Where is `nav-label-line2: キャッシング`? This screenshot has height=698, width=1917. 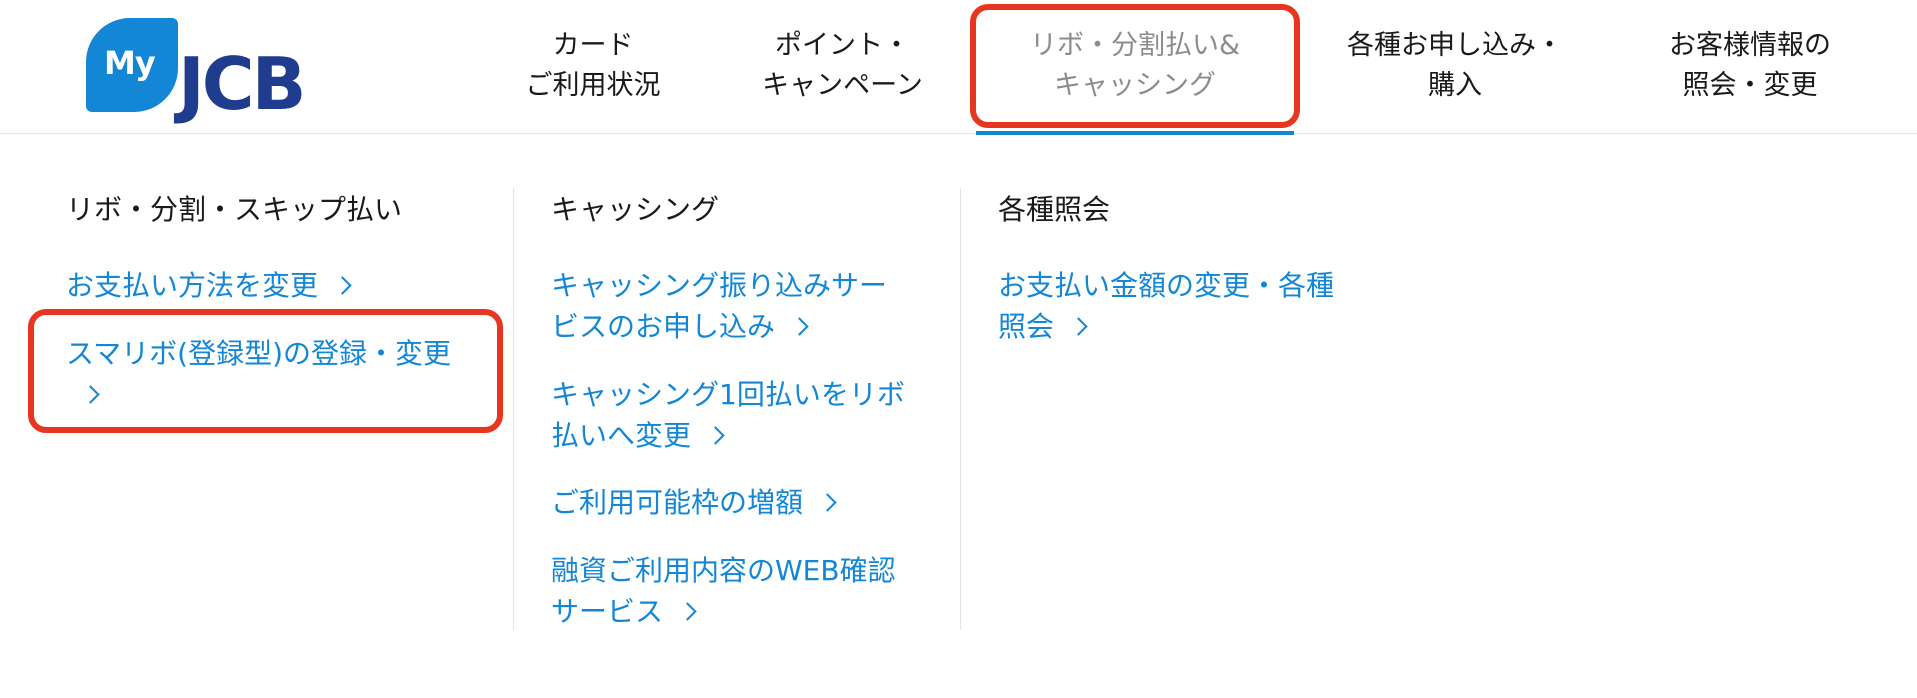
nav-label-line2: キャッシング is located at coordinates (1135, 85).